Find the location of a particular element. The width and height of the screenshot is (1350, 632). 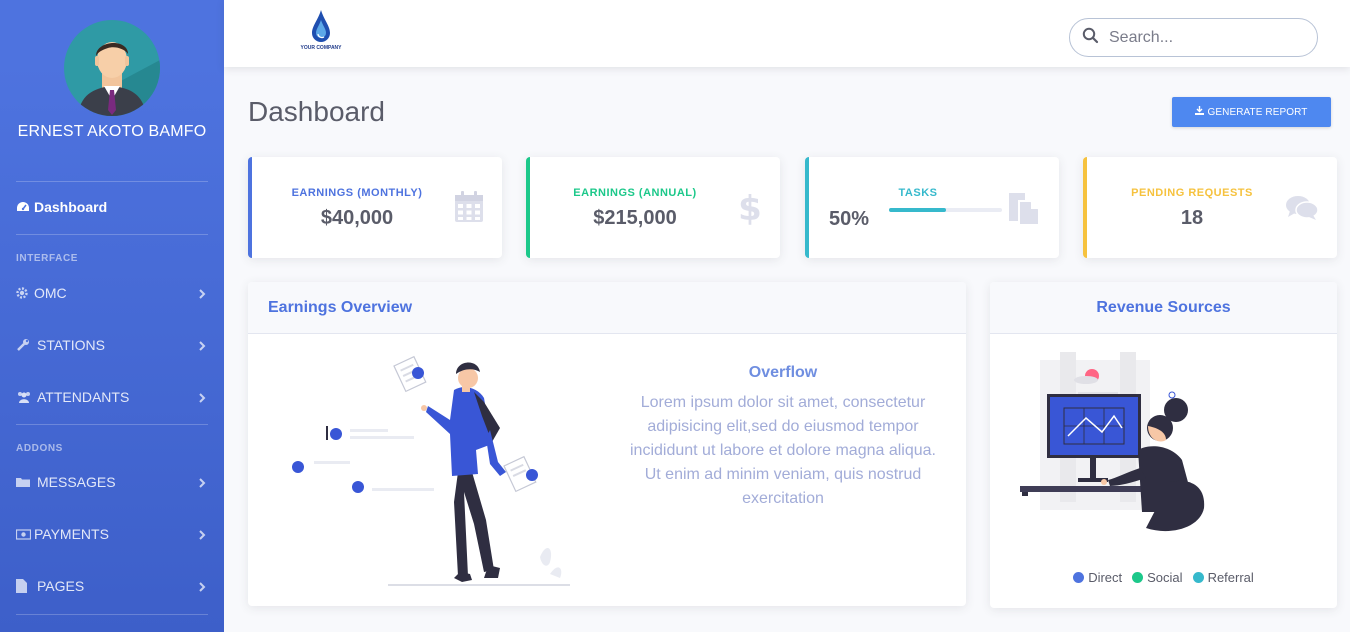

company-logo: YOUR COMPANY is located at coordinates (321, 31).